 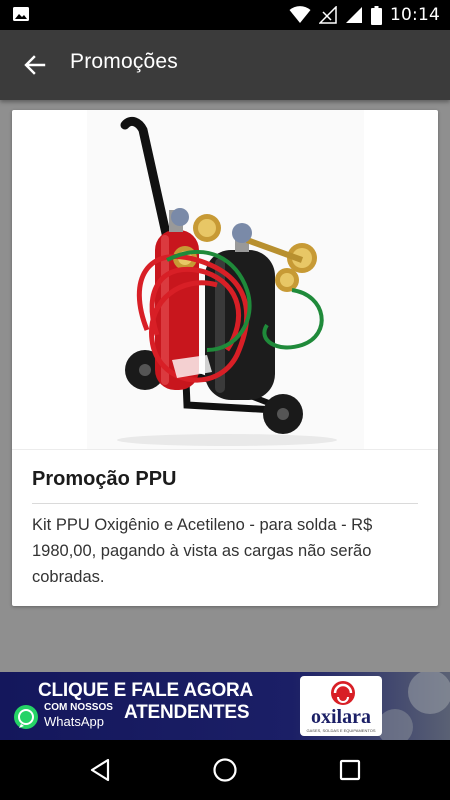 I want to click on app-bar: Promoções, so click(x=225, y=65).